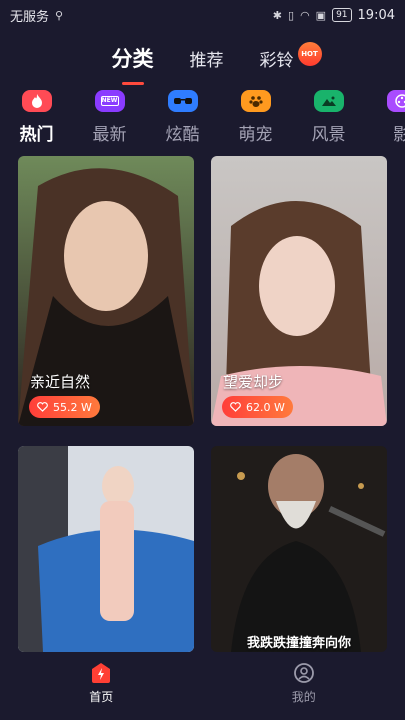 The height and width of the screenshot is (720, 405). Describe the element at coordinates (328, 119) in the screenshot. I see `category-landscape: 风景` at that location.